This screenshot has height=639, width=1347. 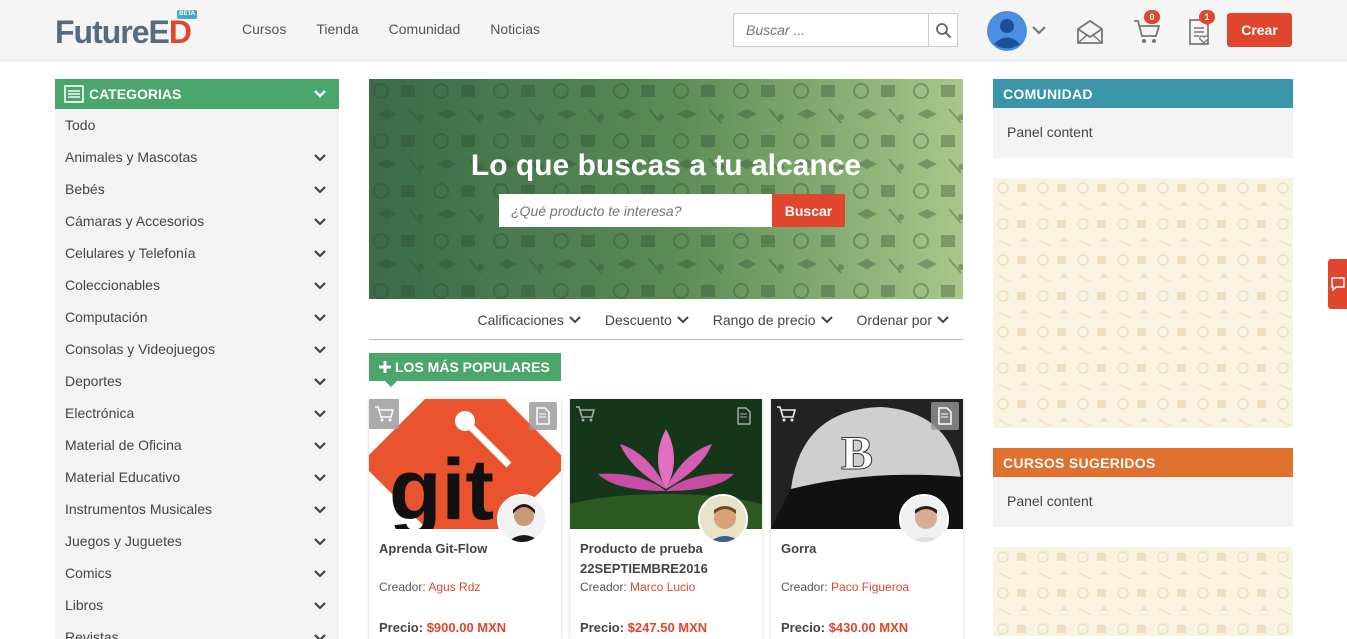 What do you see at coordinates (401, 627) in the screenshot?
I see `price-label: Precio:` at bounding box center [401, 627].